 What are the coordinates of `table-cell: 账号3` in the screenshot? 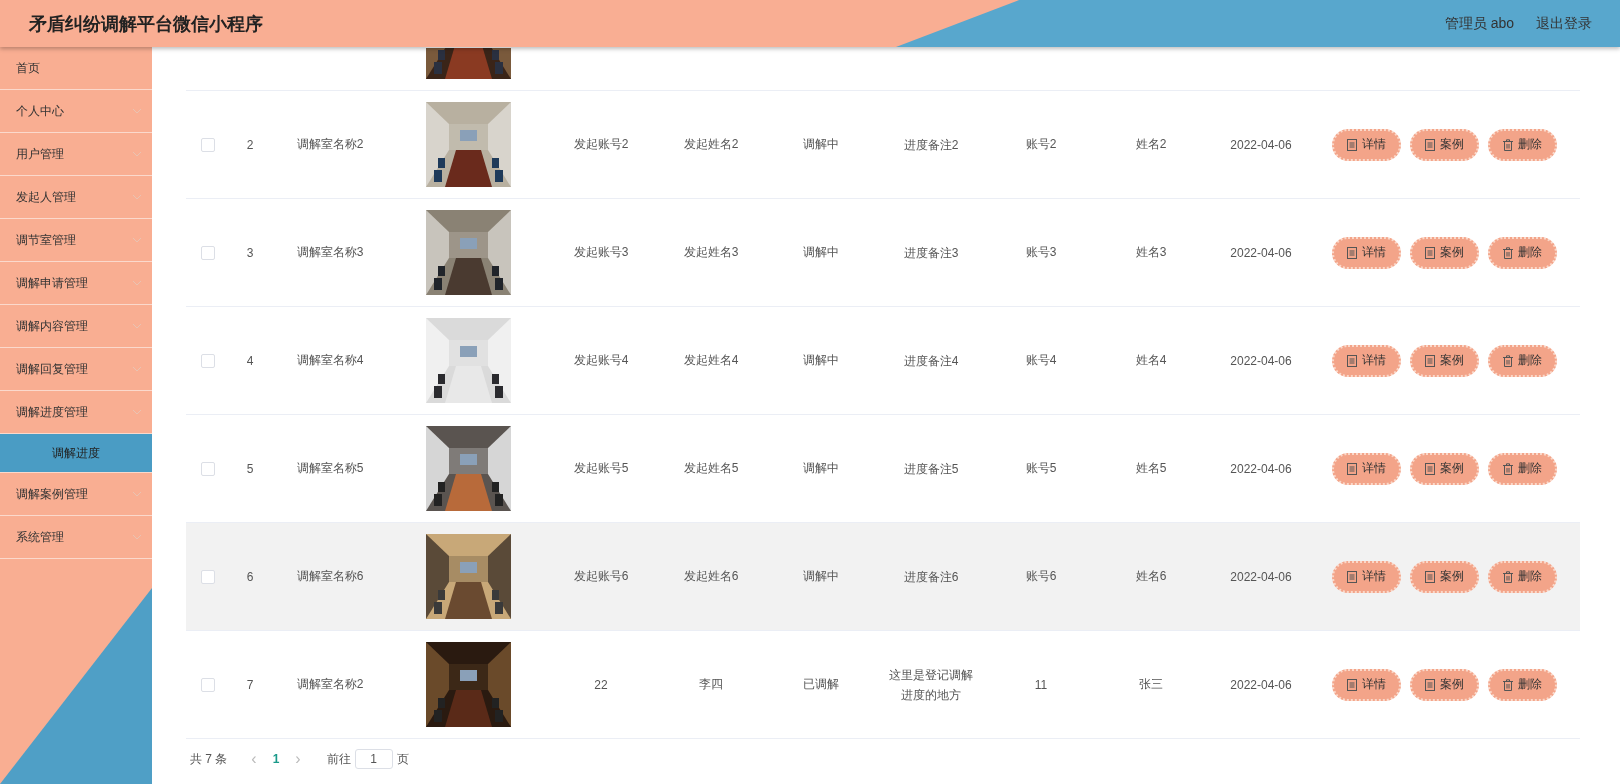 It's located at (1041, 252).